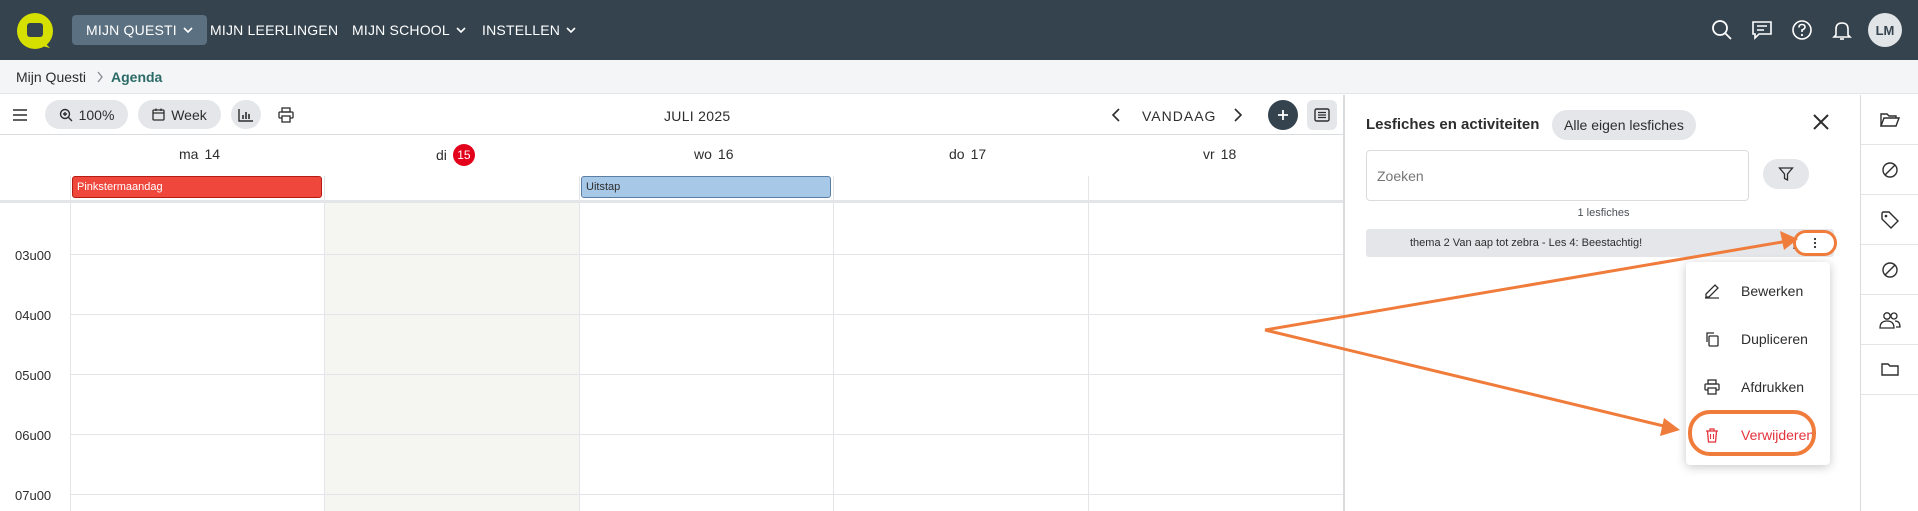 This screenshot has height=511, width=1918. I want to click on calendar-icon, so click(158, 114).